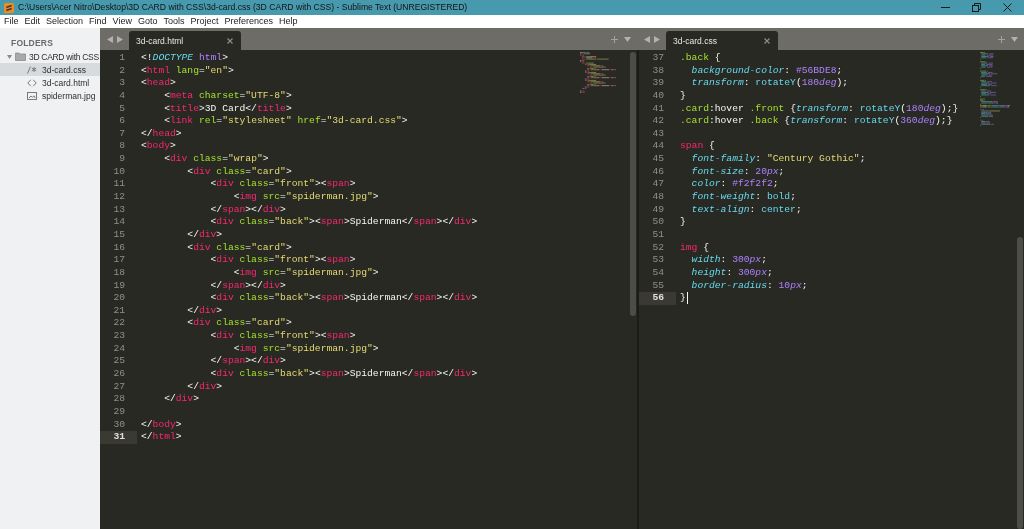 The height and width of the screenshot is (529, 1024). What do you see at coordinates (658, 235) in the screenshot?
I see `line-number: 51` at bounding box center [658, 235].